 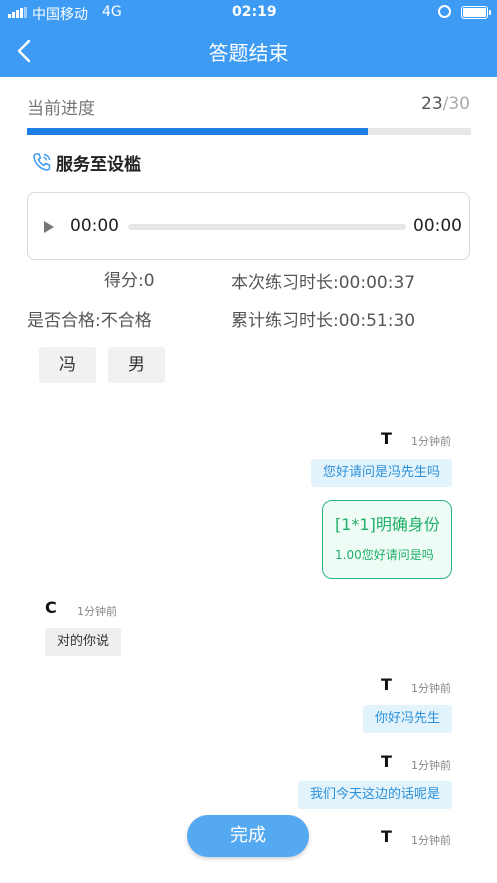 What do you see at coordinates (89, 321) in the screenshot?
I see `pass-status: 是否合格:不合格` at bounding box center [89, 321].